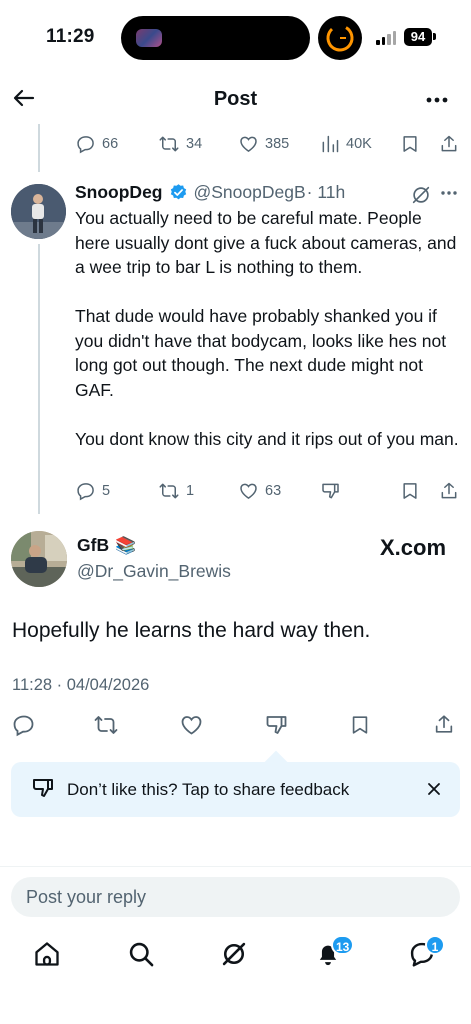 The image size is (471, 1024). I want to click on reply-button: 5, so click(93, 491).